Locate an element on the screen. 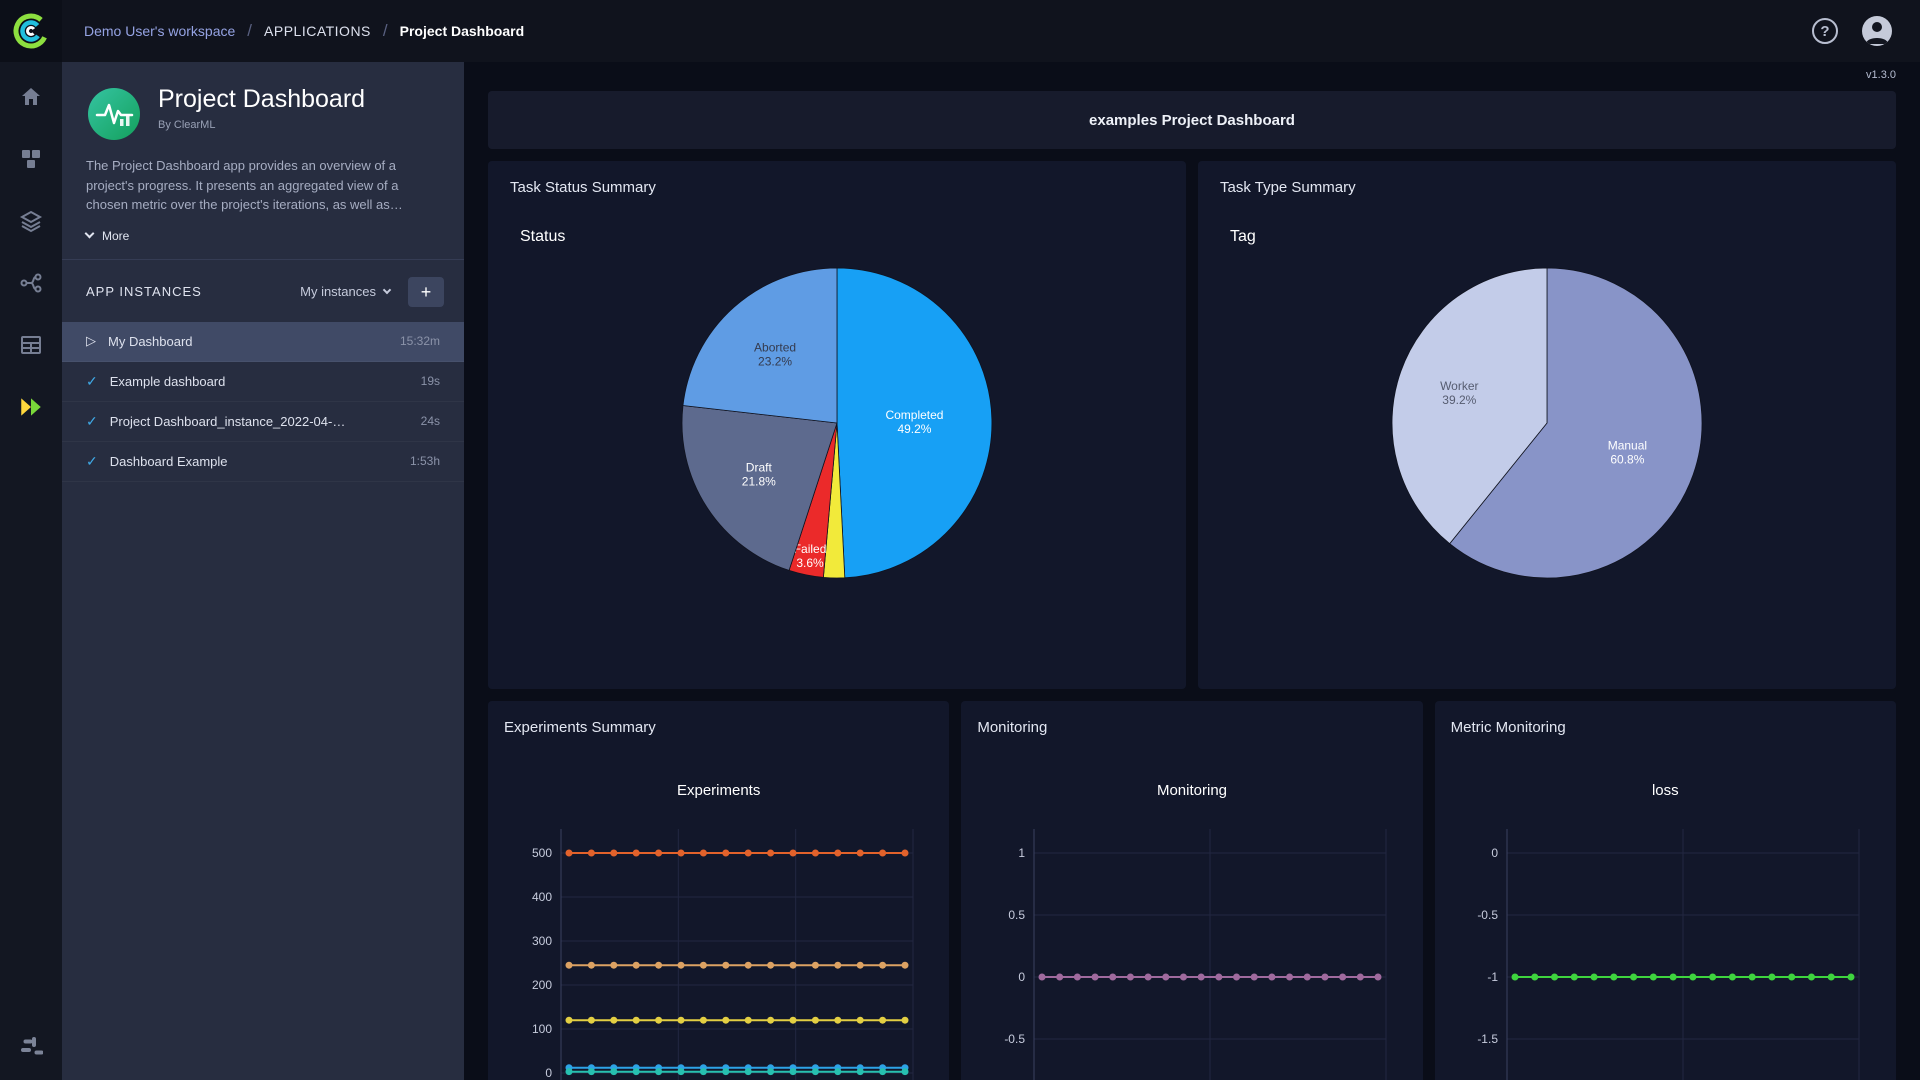 Image resolution: width=1920 pixels, height=1080 pixels. add-instance-button: + is located at coordinates (426, 291).